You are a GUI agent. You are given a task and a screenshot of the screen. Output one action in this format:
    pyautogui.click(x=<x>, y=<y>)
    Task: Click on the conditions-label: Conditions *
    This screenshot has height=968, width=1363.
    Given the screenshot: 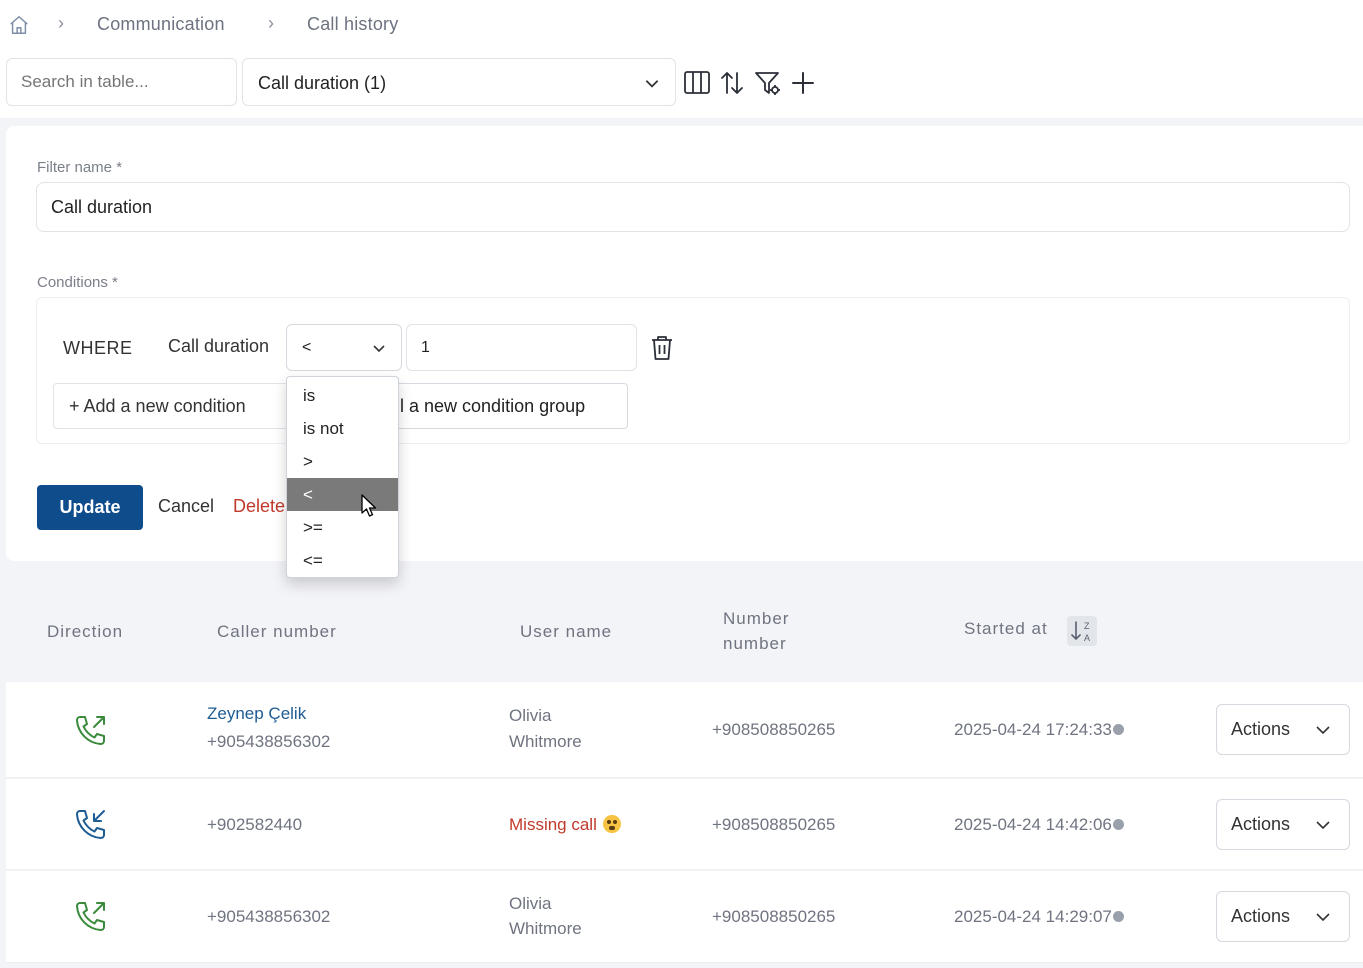 What is the action you would take?
    pyautogui.click(x=77, y=282)
    